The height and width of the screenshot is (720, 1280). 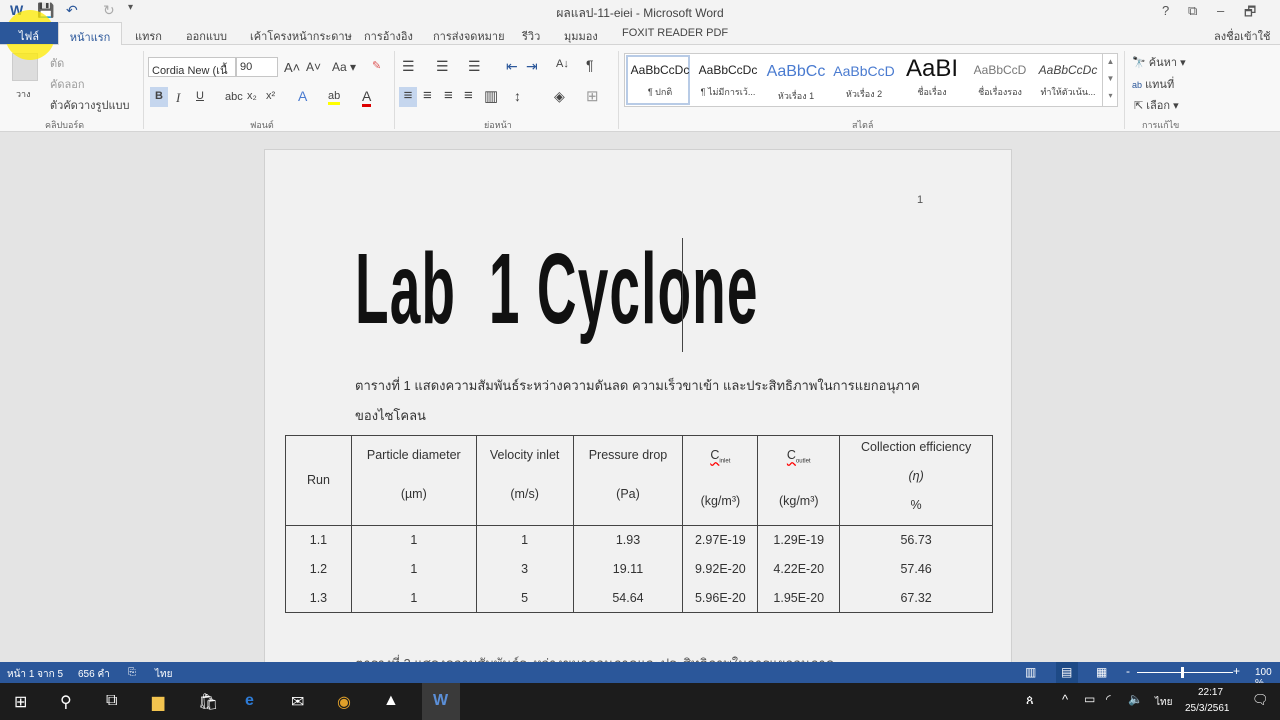 What do you see at coordinates (916, 540) in the screenshot?
I see `table-cell: 56.73` at bounding box center [916, 540].